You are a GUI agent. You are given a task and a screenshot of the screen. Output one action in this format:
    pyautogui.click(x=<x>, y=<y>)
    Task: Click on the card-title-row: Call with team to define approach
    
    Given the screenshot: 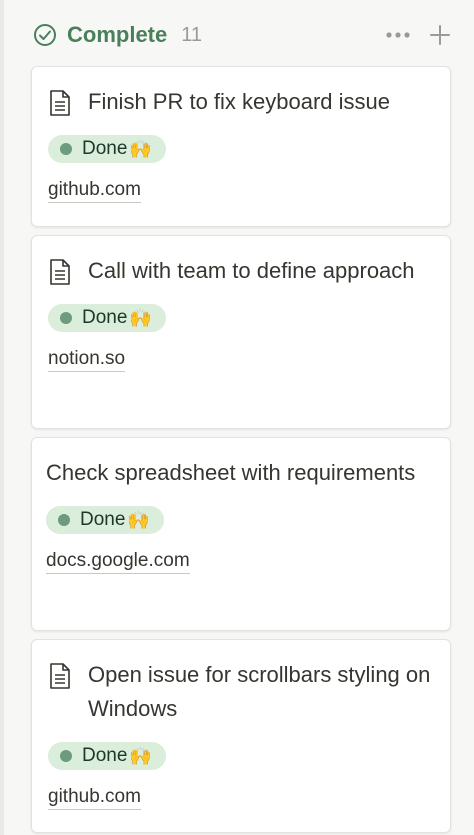 What is the action you would take?
    pyautogui.click(x=241, y=271)
    